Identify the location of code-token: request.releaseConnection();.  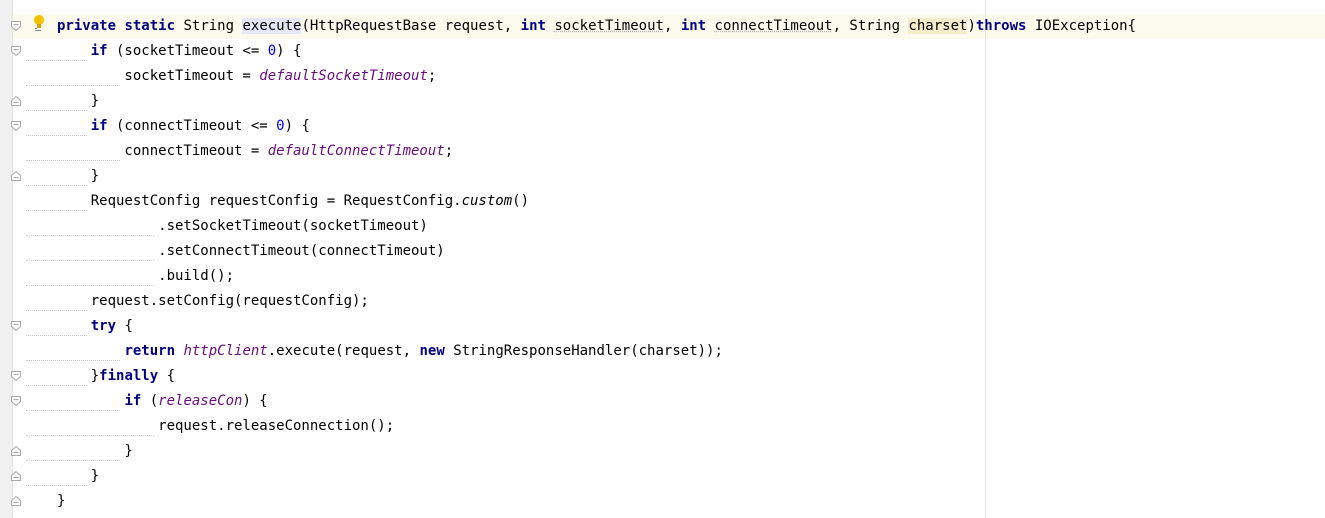
(226, 426).